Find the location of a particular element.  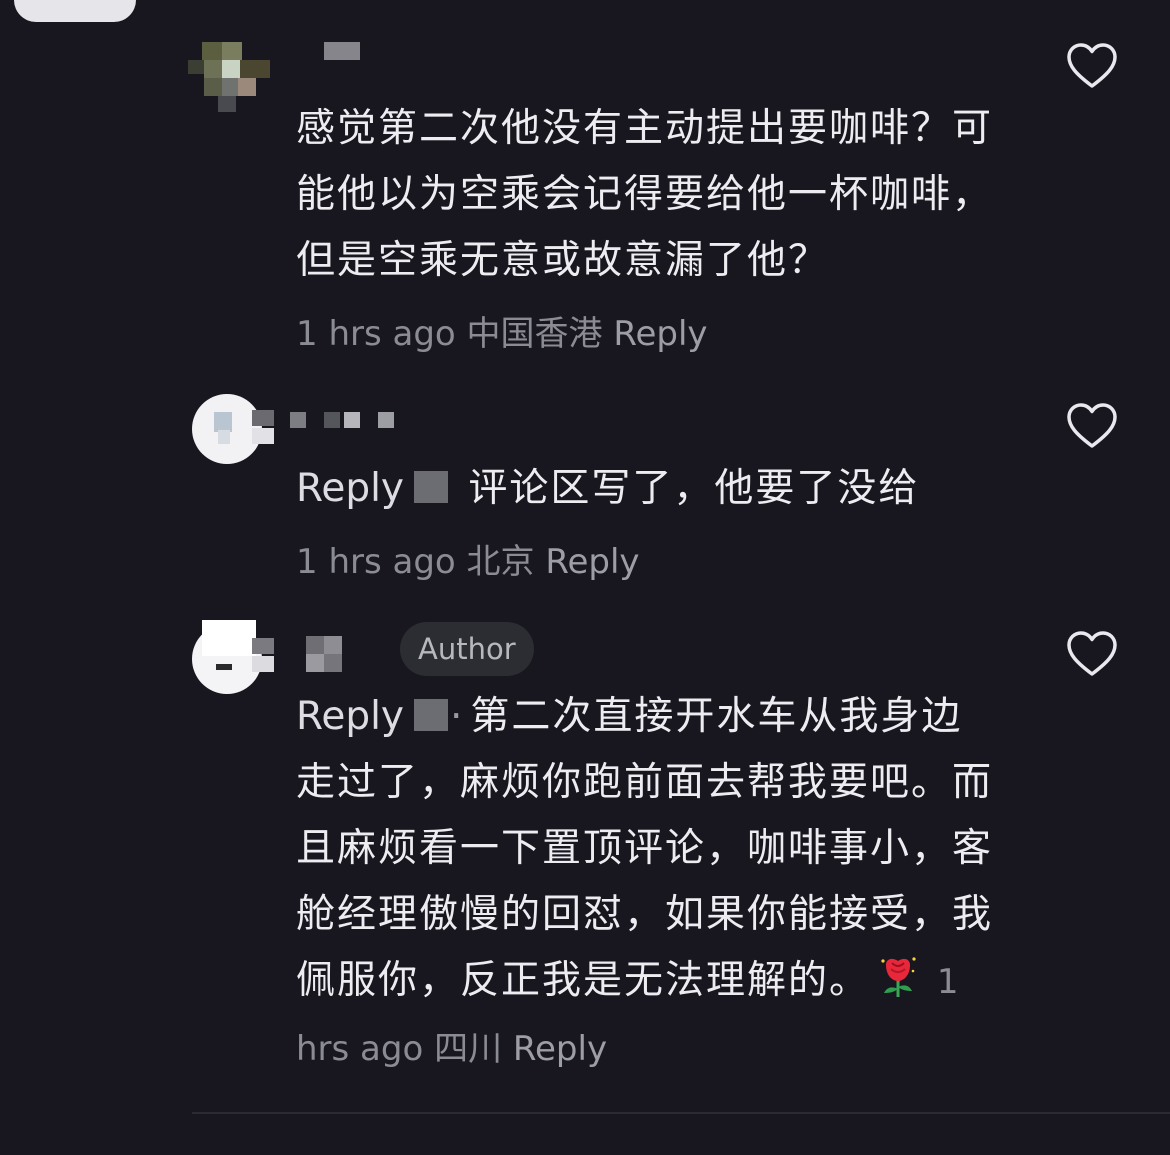

comment-body: 评论区写了，他要了没给 is located at coordinates (694, 488).